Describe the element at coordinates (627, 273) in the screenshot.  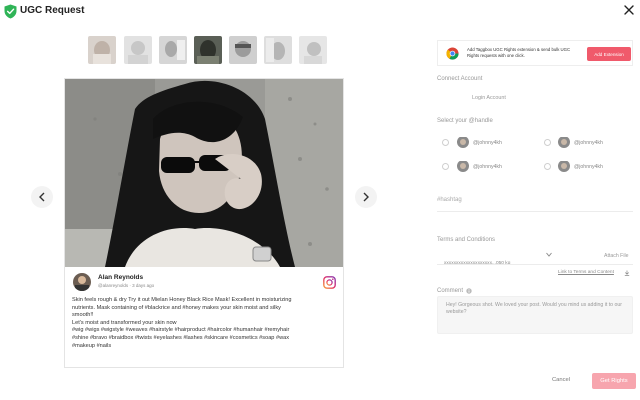
I see `download-icon` at that location.